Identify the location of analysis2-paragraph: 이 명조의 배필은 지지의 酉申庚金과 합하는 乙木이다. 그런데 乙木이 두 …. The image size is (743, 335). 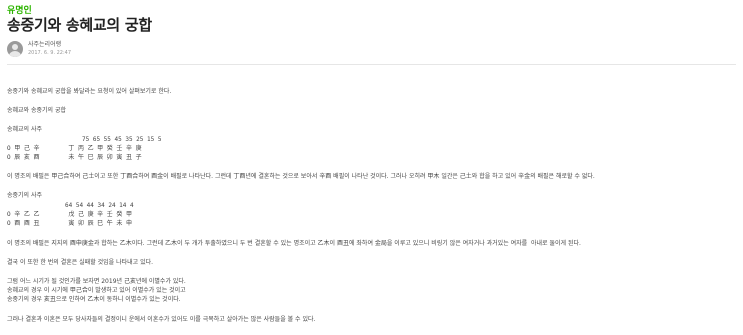
(294, 243).